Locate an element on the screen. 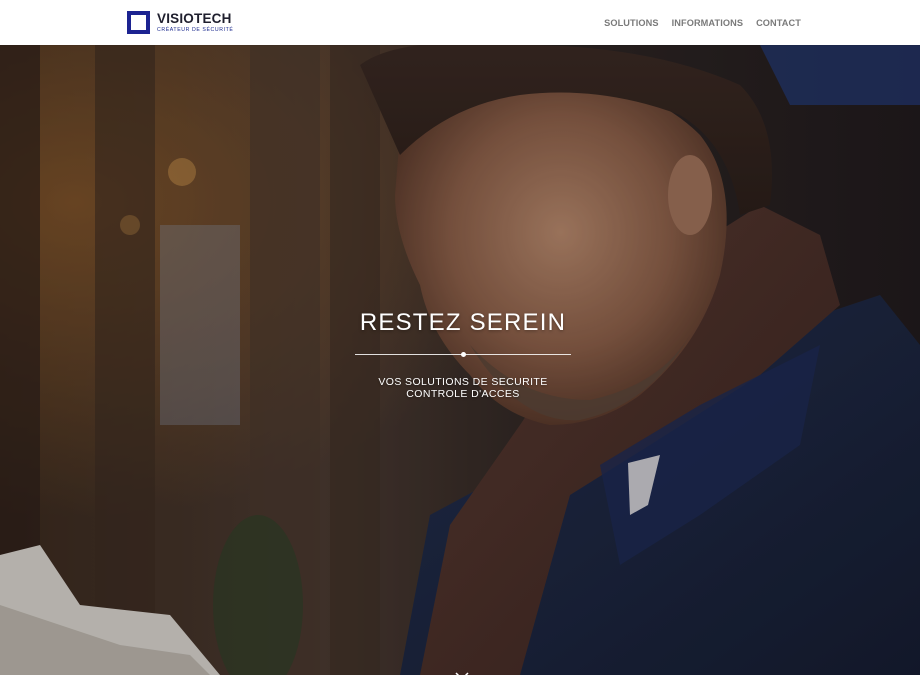 Image resolution: width=920 pixels, height=675 pixels. logo-tagline: CRÉATEUR DE SÉCURITÉ is located at coordinates (195, 29).